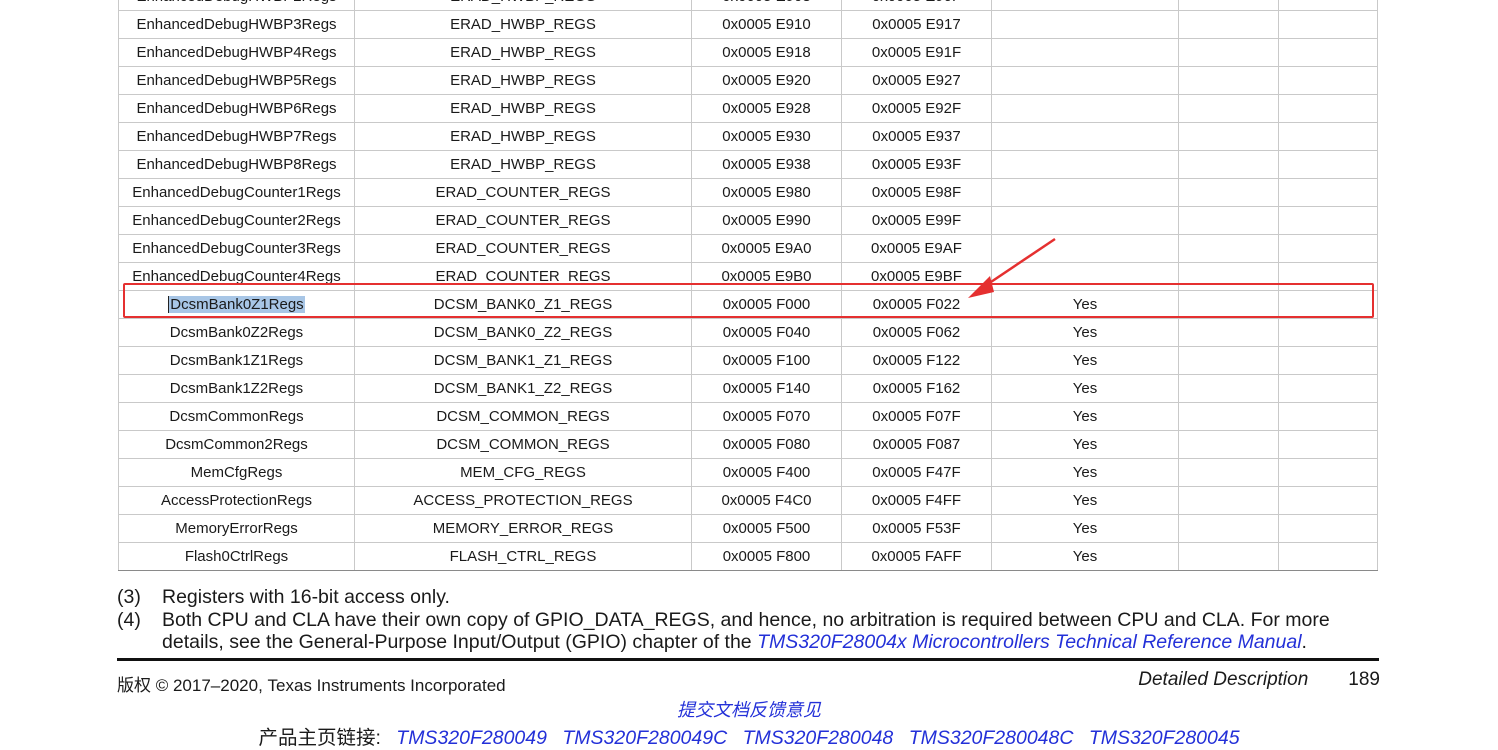 This screenshot has width=1498, height=750. What do you see at coordinates (306, 597) in the screenshot?
I see `footnote-text: Registers with 16-bit access only.` at bounding box center [306, 597].